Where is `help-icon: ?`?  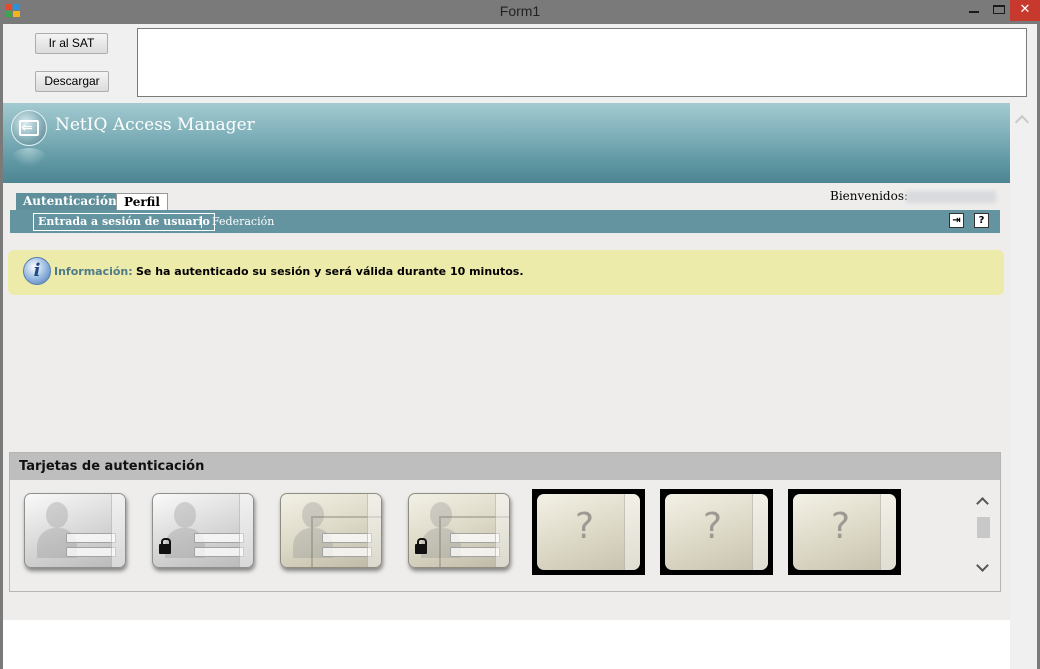
help-icon: ? is located at coordinates (981, 220).